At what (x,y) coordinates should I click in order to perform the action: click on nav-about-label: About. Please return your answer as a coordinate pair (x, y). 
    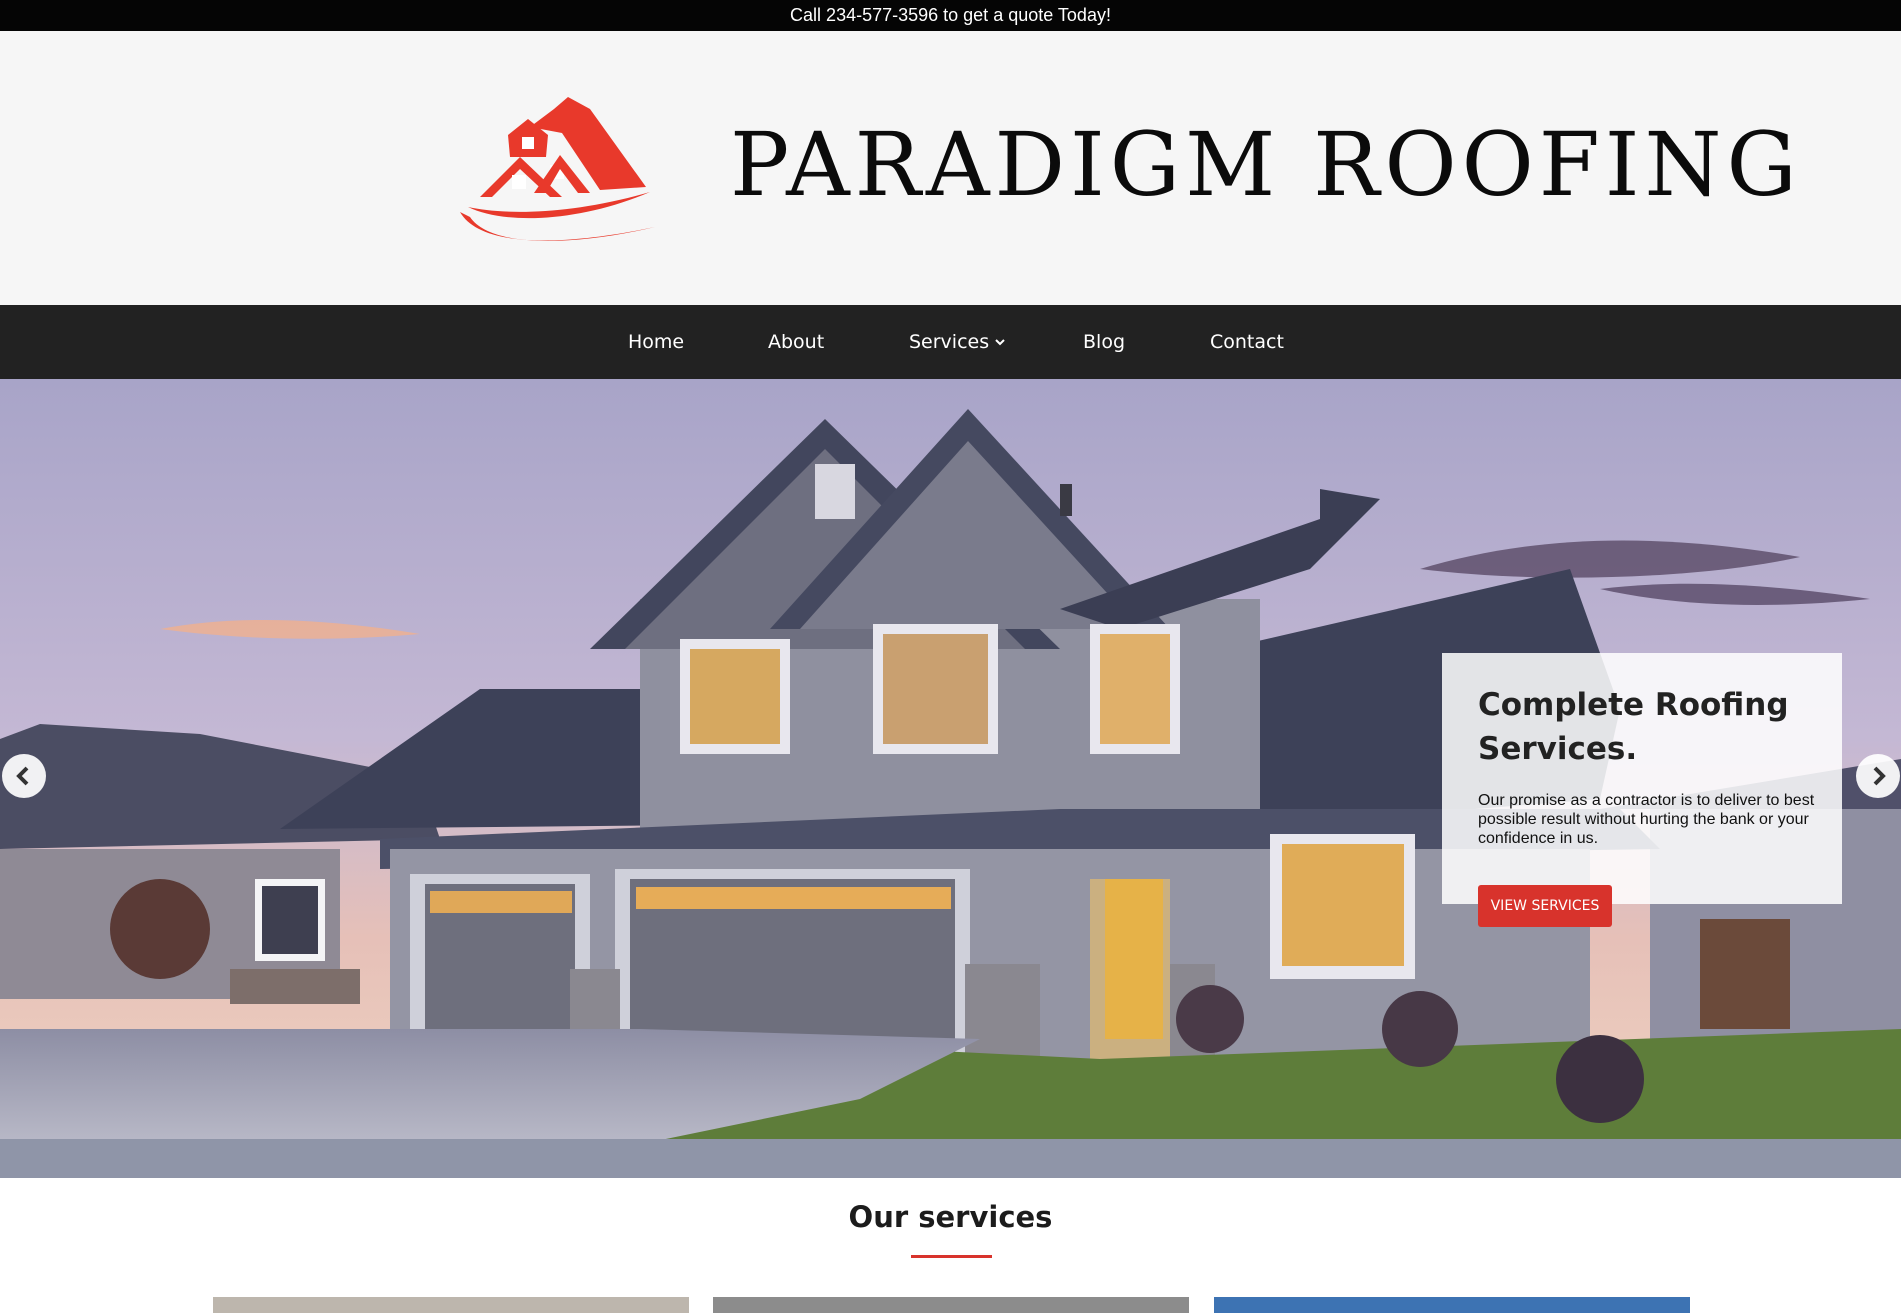
    Looking at the image, I should click on (796, 342).